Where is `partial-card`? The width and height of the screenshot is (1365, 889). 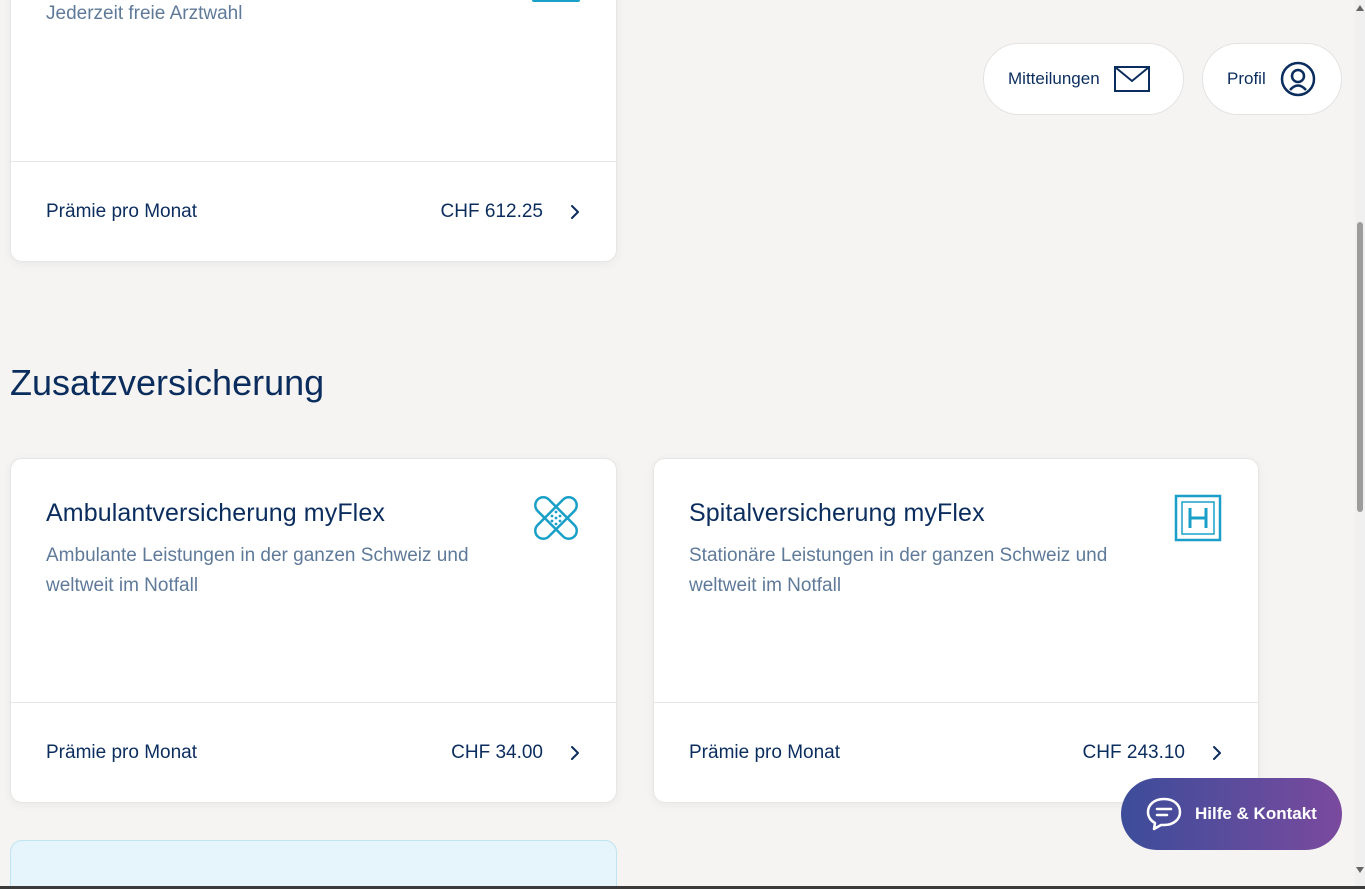
partial-card is located at coordinates (313, 864).